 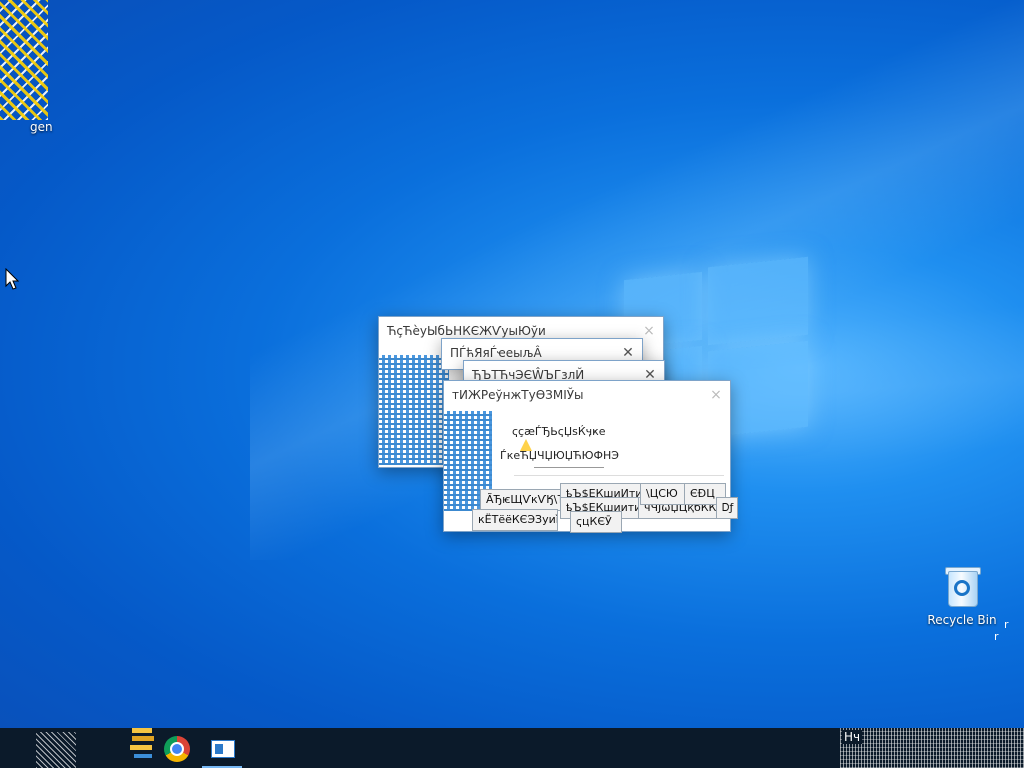 What do you see at coordinates (523, 500) in the screenshot?
I see `dialog-button: ÃЂѥЩѴкѴӃ\ЪЇѥ` at bounding box center [523, 500].